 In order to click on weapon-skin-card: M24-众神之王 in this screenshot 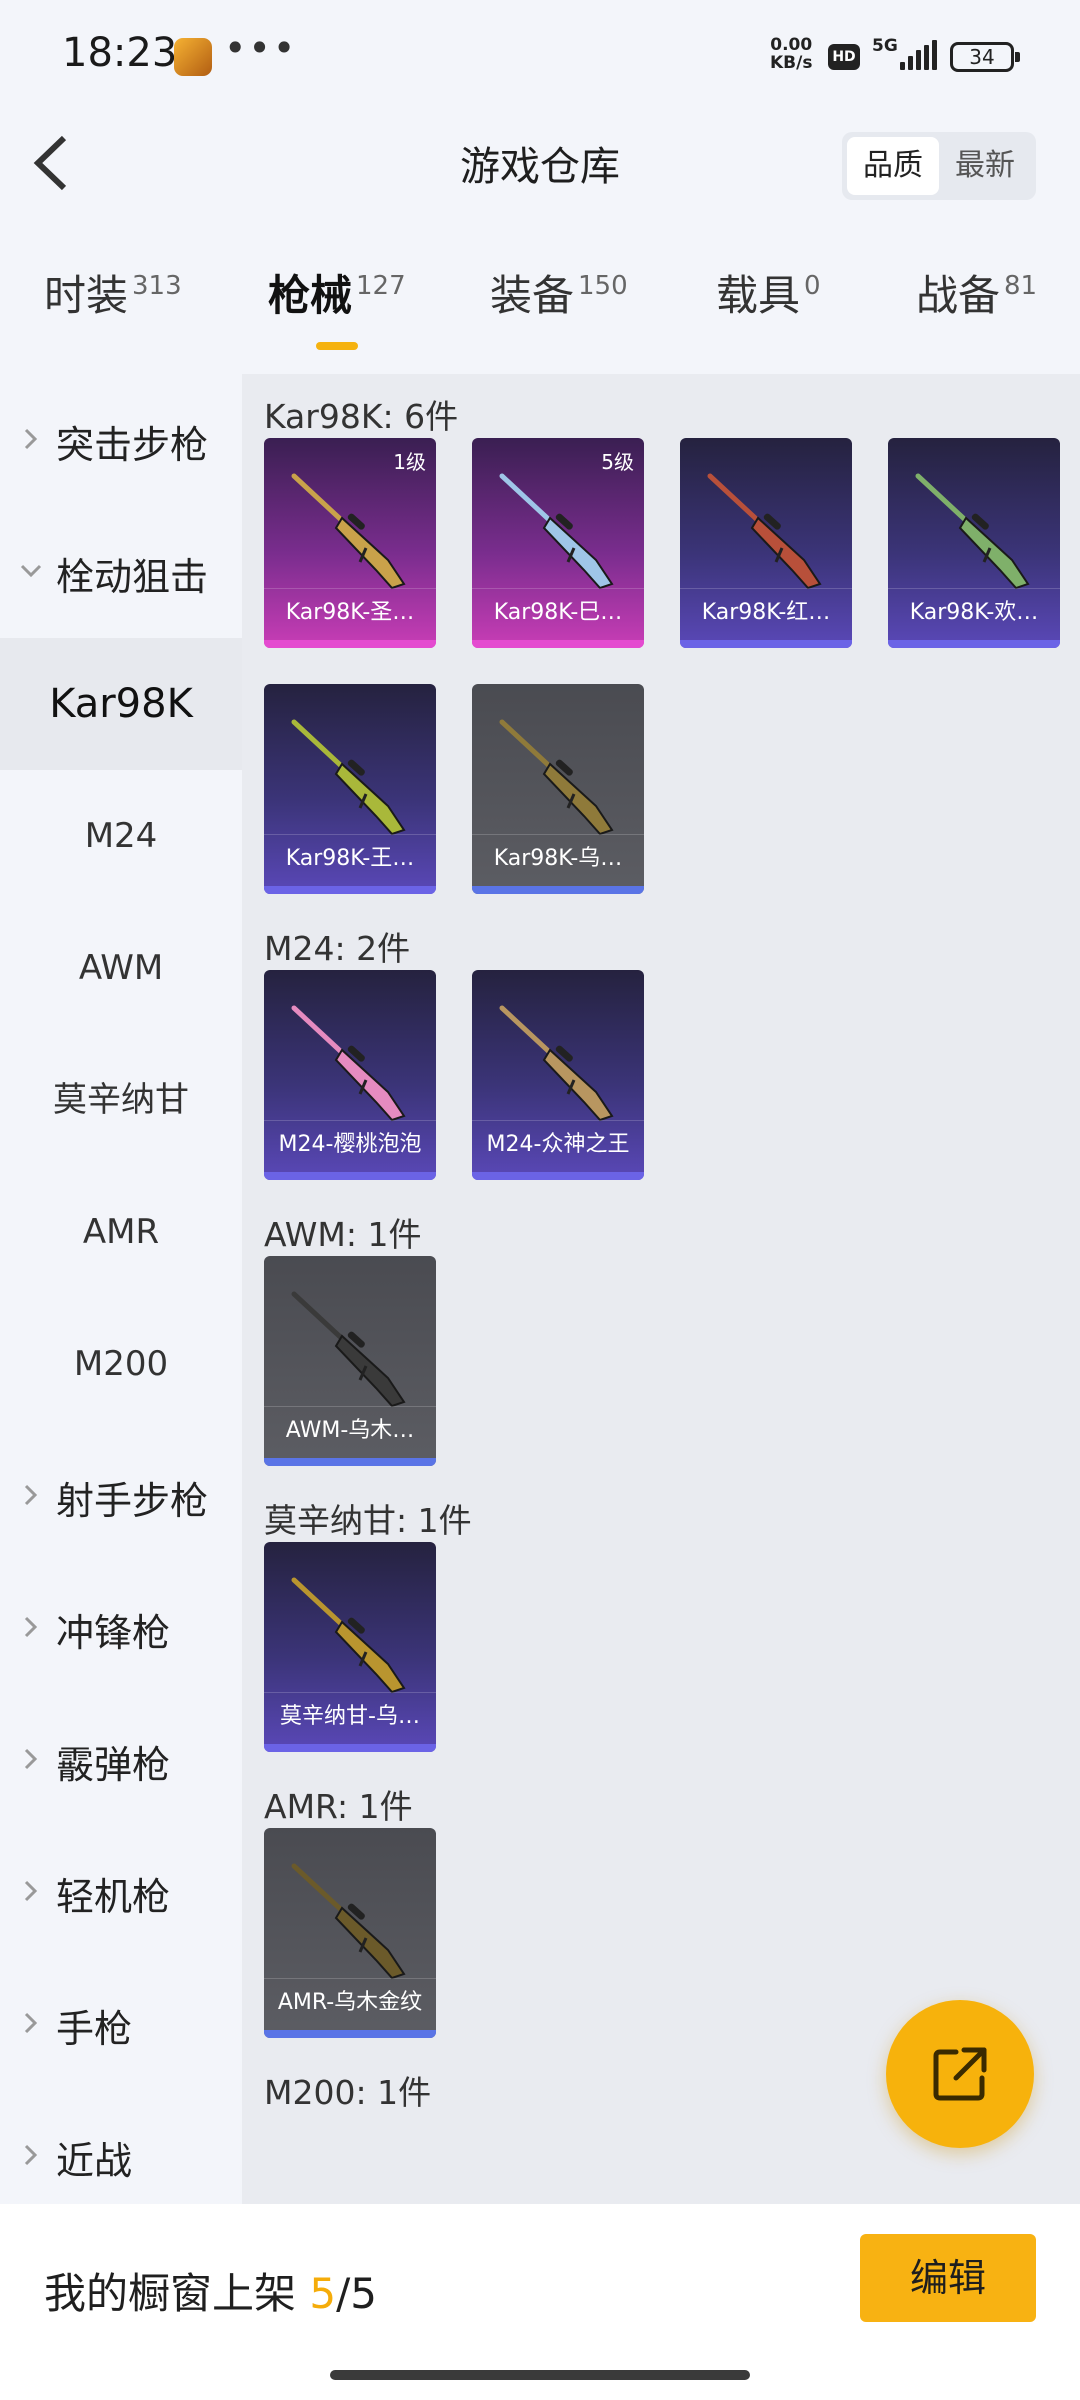, I will do `click(558, 1075)`.